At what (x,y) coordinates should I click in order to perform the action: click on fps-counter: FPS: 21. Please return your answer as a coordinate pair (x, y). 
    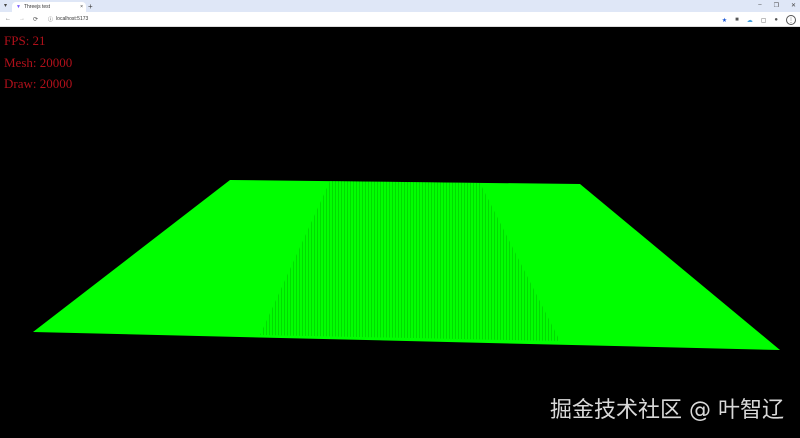
    Looking at the image, I should click on (25, 40).